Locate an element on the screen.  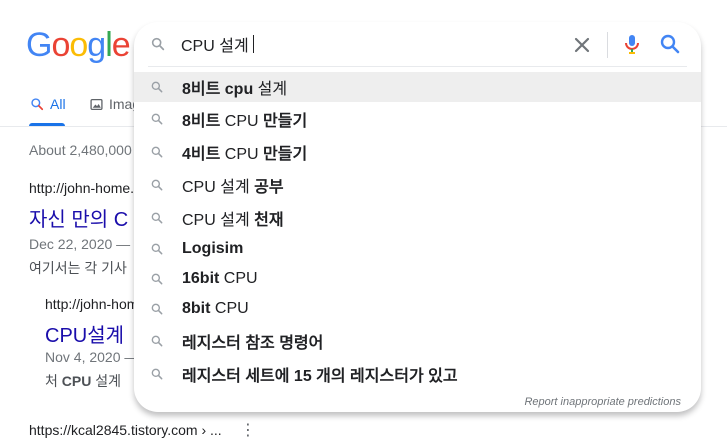
suggestion-bold-part: 레지스터 참조 명령어 is located at coordinates (253, 343).